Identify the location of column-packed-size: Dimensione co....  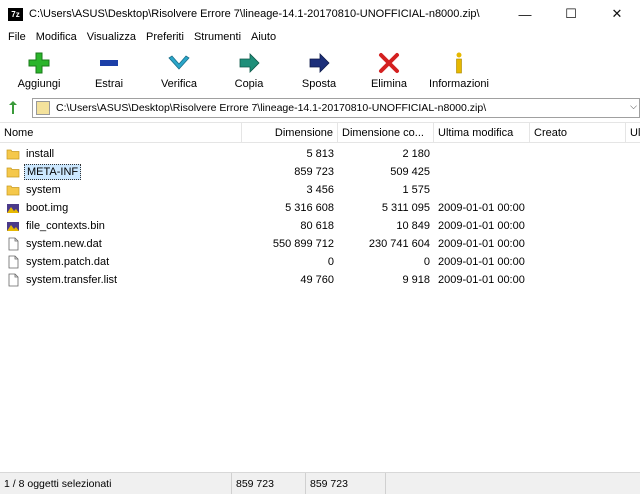
(386, 133).